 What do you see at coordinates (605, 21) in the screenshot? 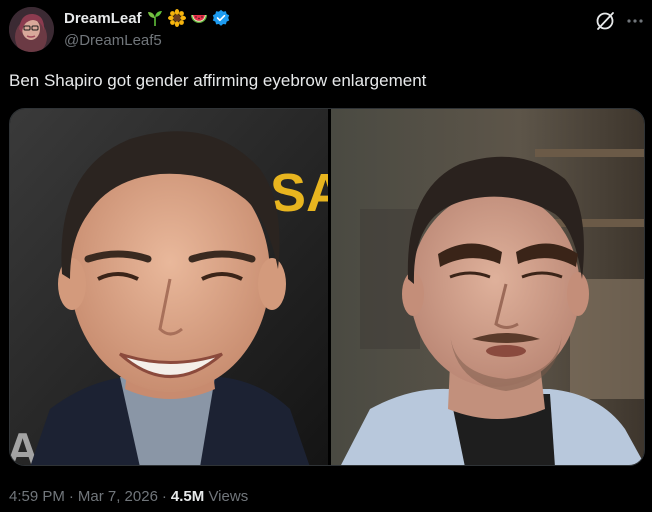
I see `grok-icon` at bounding box center [605, 21].